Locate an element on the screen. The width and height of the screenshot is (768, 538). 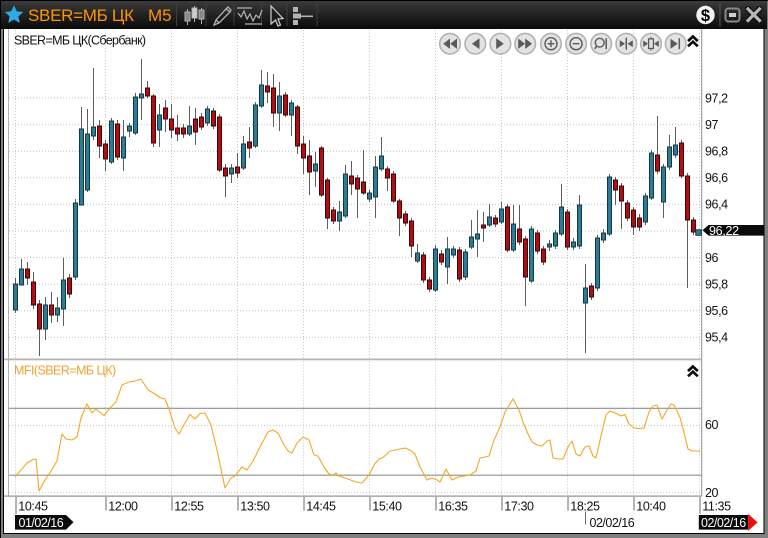
svg-text: 18:25 is located at coordinates (585, 506).